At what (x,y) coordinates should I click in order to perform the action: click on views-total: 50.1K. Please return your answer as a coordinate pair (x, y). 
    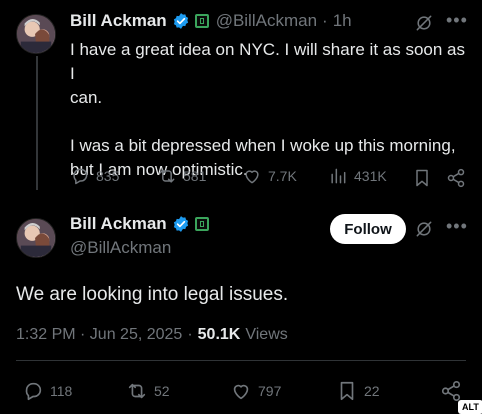
    Looking at the image, I should click on (219, 334).